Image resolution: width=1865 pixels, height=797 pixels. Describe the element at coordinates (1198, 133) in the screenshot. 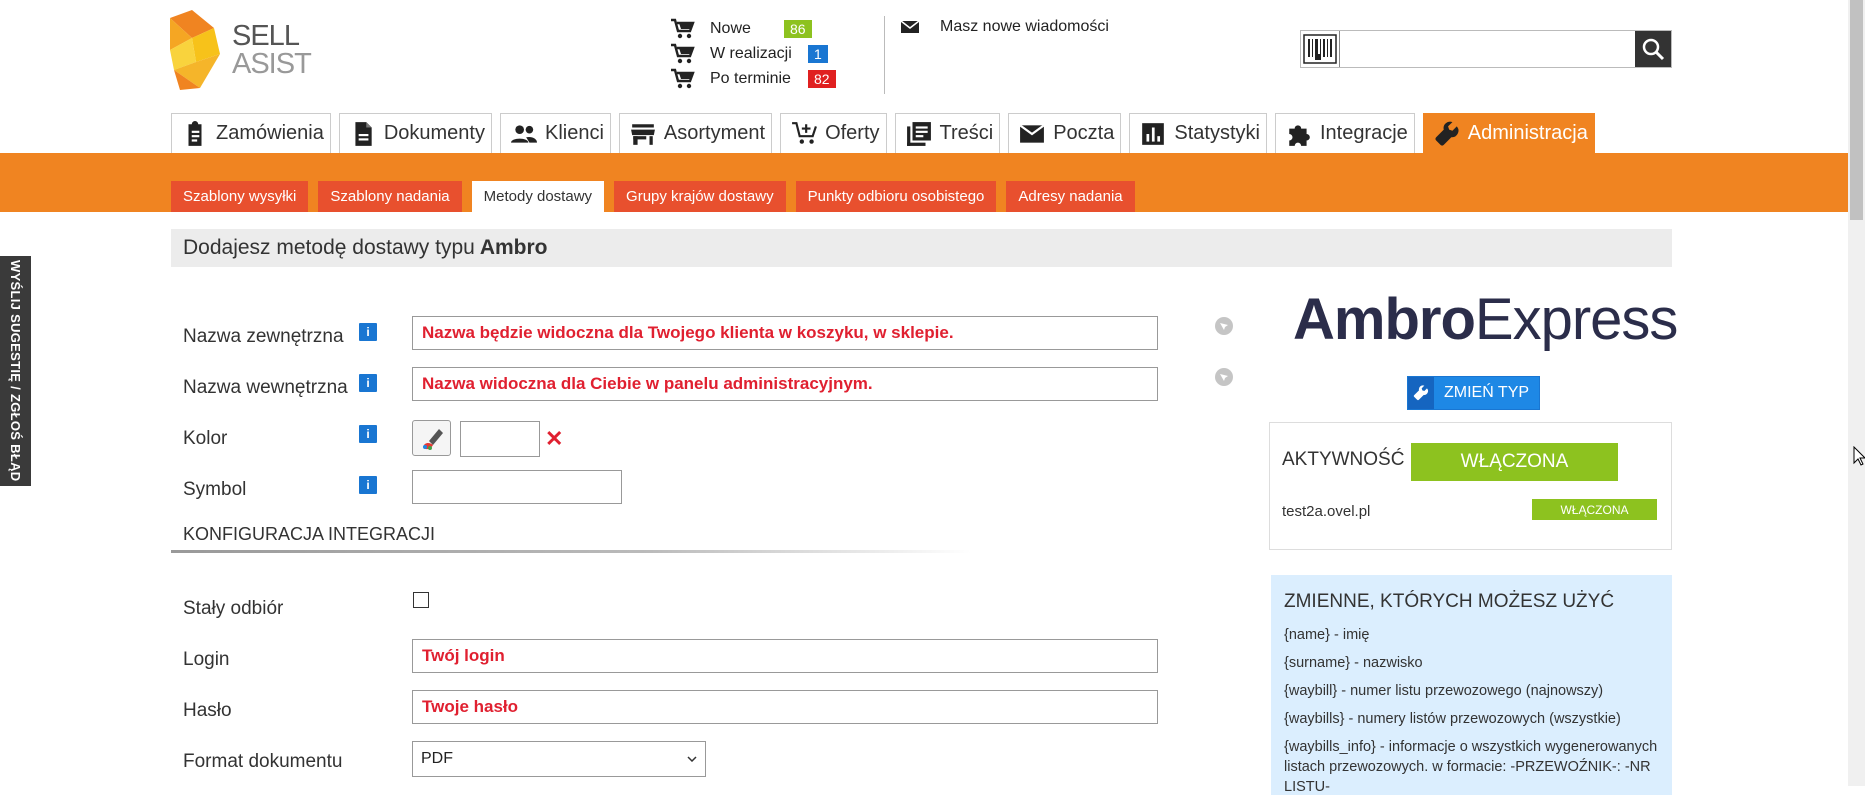

I see `nav-tab-statystyki: Statystyki` at that location.